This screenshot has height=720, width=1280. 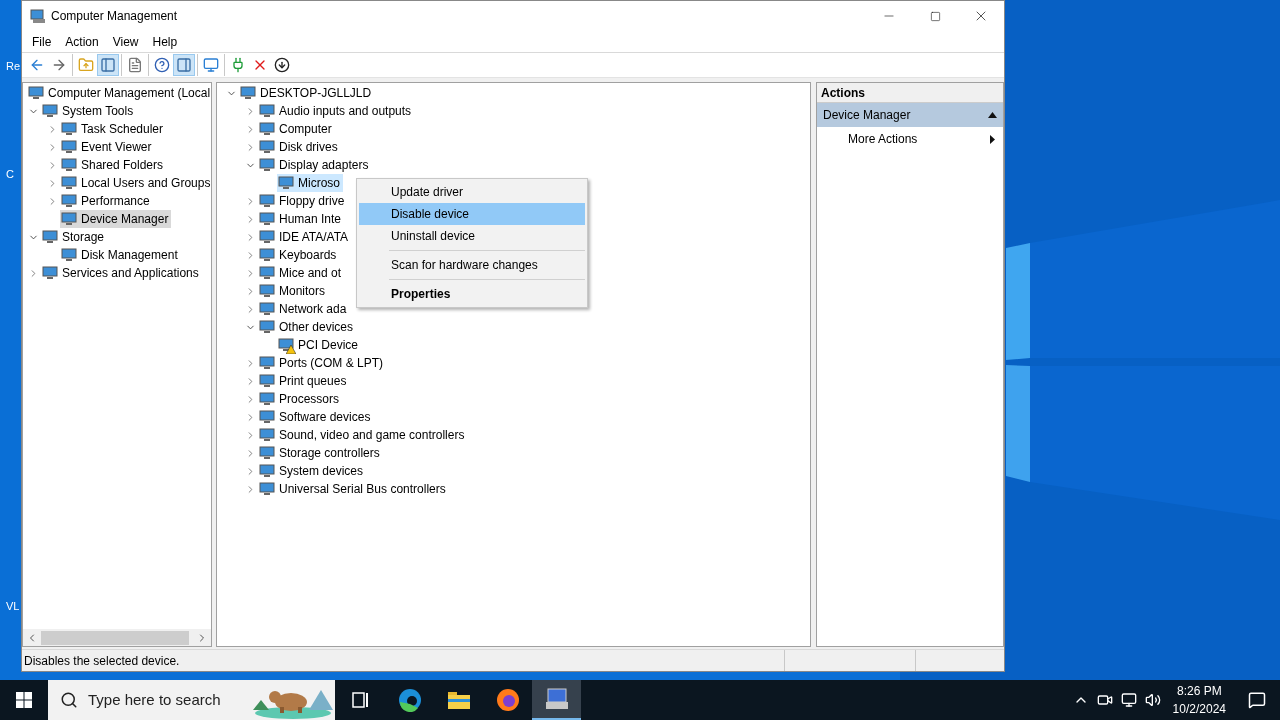 I want to click on search-bar: Type here to search, so click(x=191, y=700).